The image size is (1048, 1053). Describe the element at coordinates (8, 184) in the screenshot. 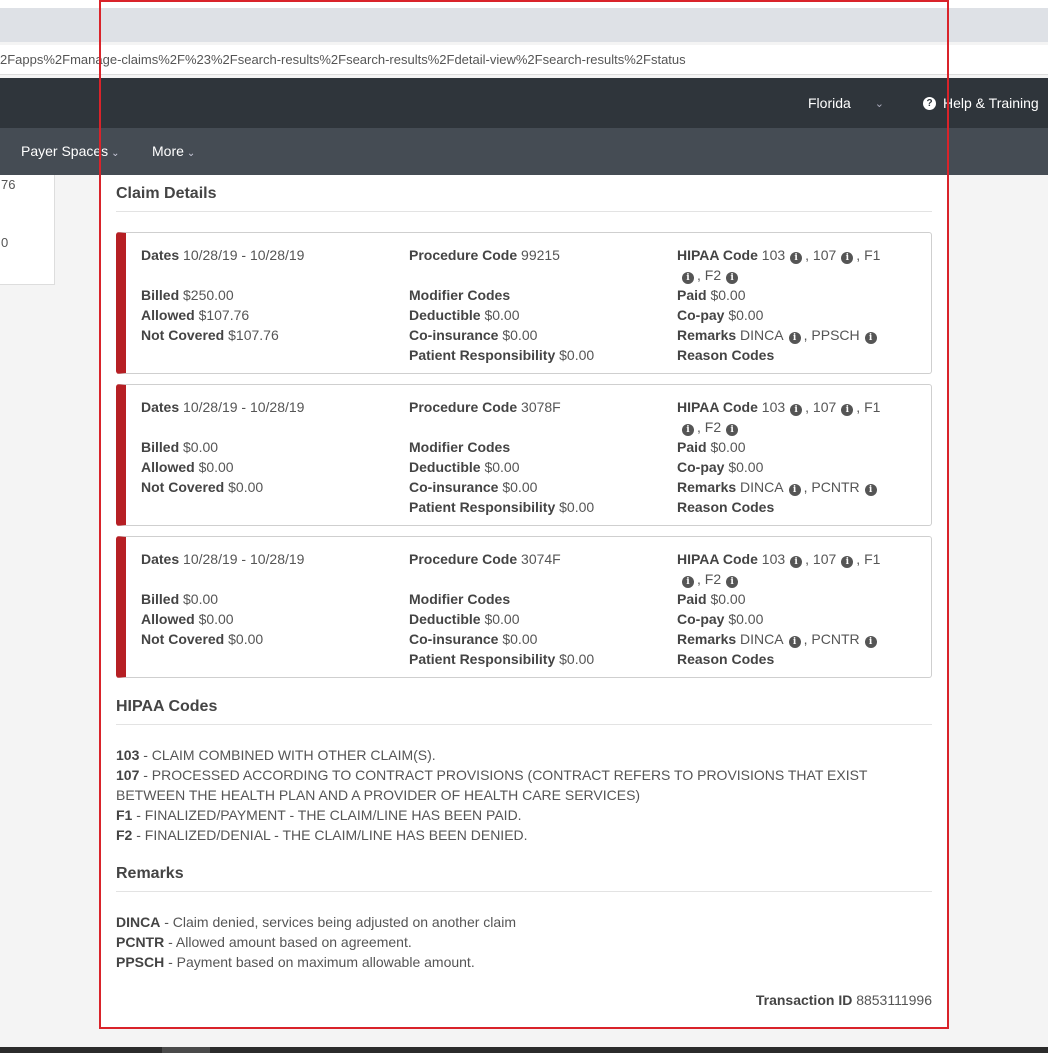

I see `left-card-value: 76` at that location.